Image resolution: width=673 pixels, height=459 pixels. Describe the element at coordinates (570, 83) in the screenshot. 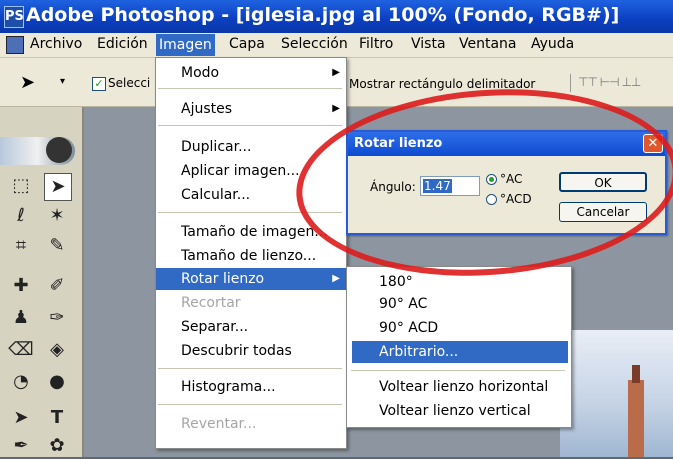

I see `divider` at that location.